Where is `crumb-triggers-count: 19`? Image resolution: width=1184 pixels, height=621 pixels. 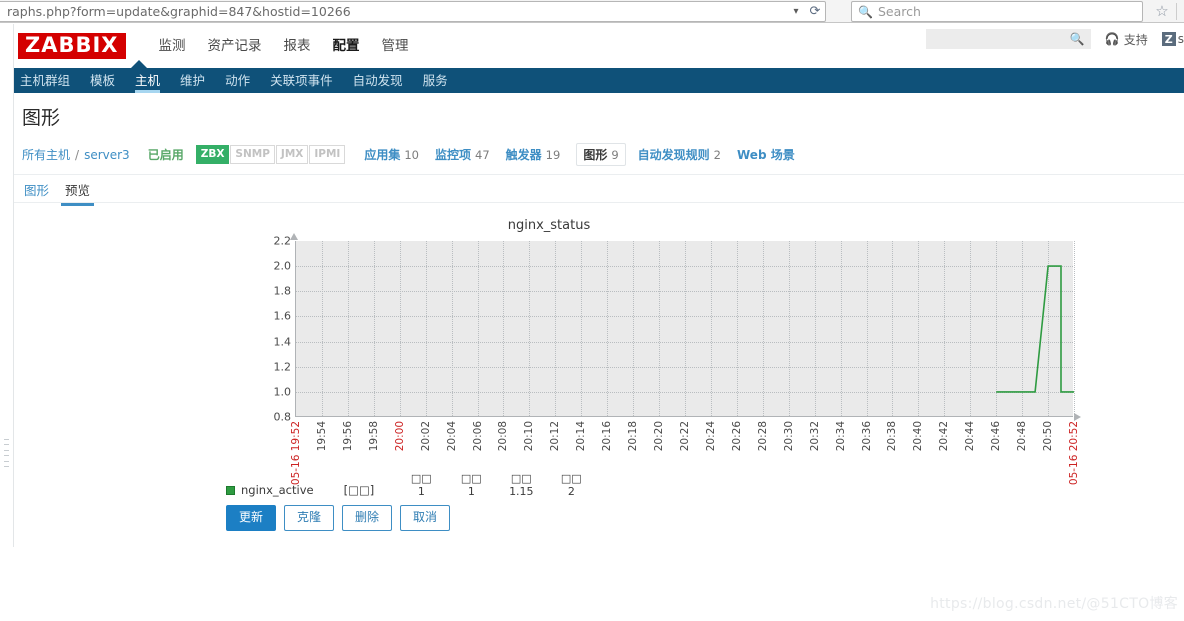
crumb-triggers-count: 19 is located at coordinates (553, 155).